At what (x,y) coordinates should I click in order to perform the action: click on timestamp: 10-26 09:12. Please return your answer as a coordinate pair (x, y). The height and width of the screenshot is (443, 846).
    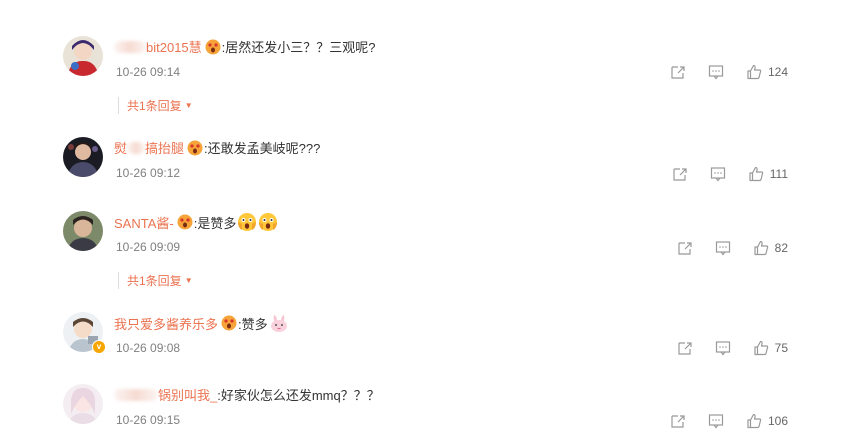
    Looking at the image, I should click on (148, 173).